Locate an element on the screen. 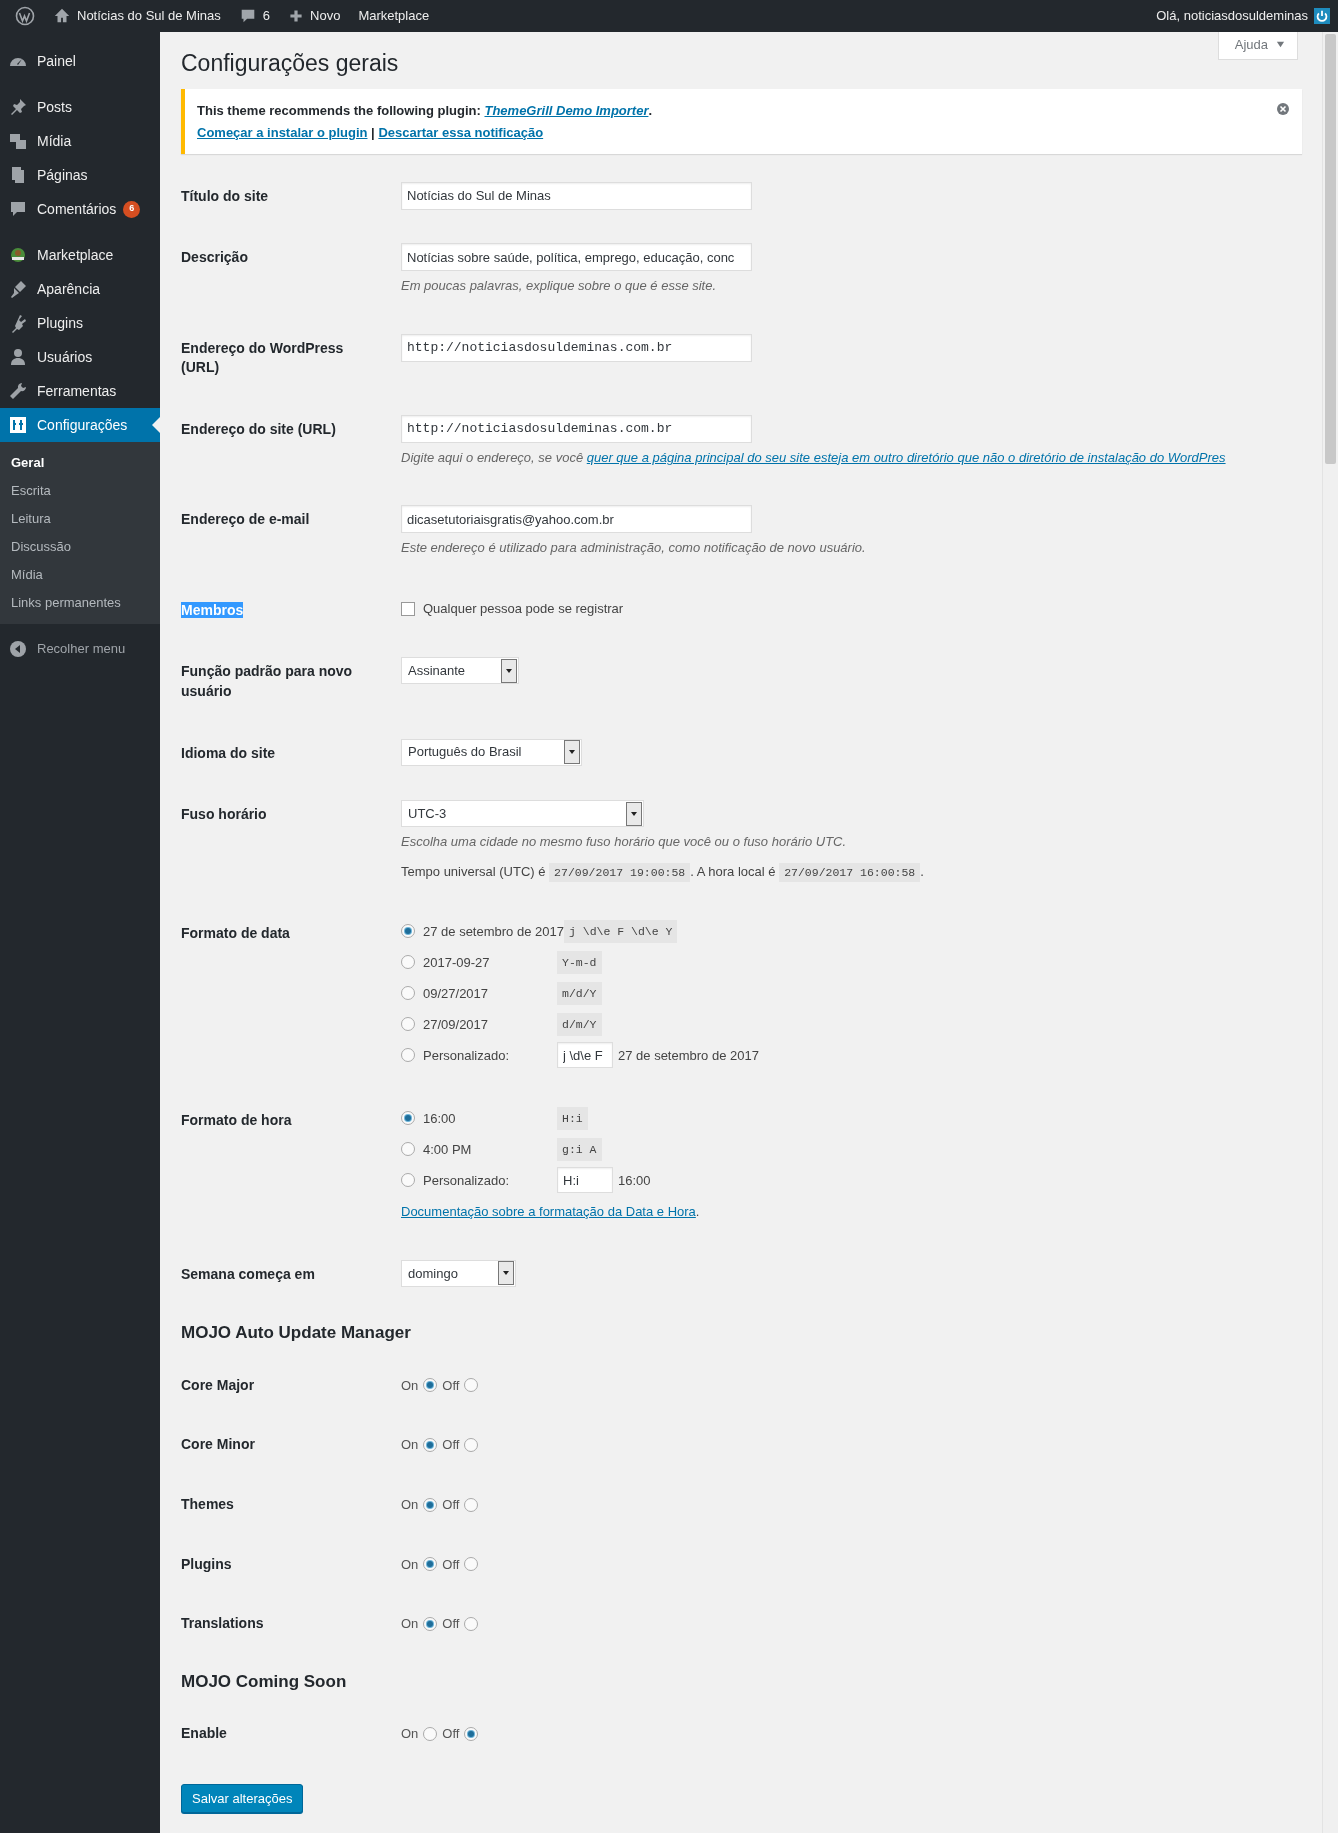  save-button: Salvar alterações is located at coordinates (242, 1798).